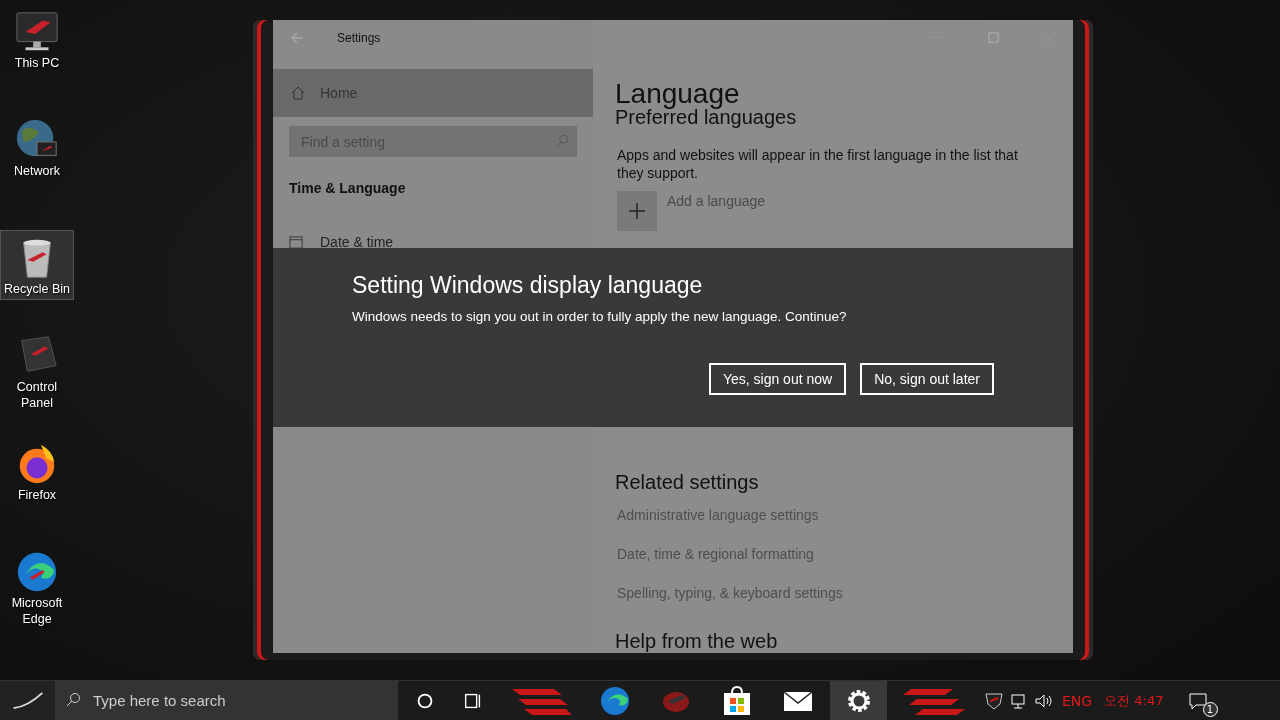 This screenshot has height=720, width=1280. Describe the element at coordinates (687, 482) in the screenshot. I see `section-heading: Related settings` at that location.